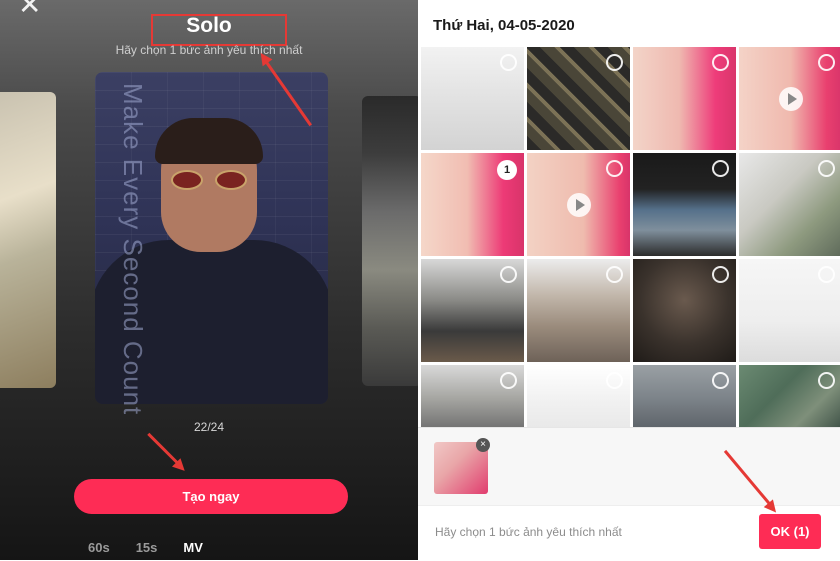  I want to click on card-overlay-text: Make Every Second Count, so click(133, 249).